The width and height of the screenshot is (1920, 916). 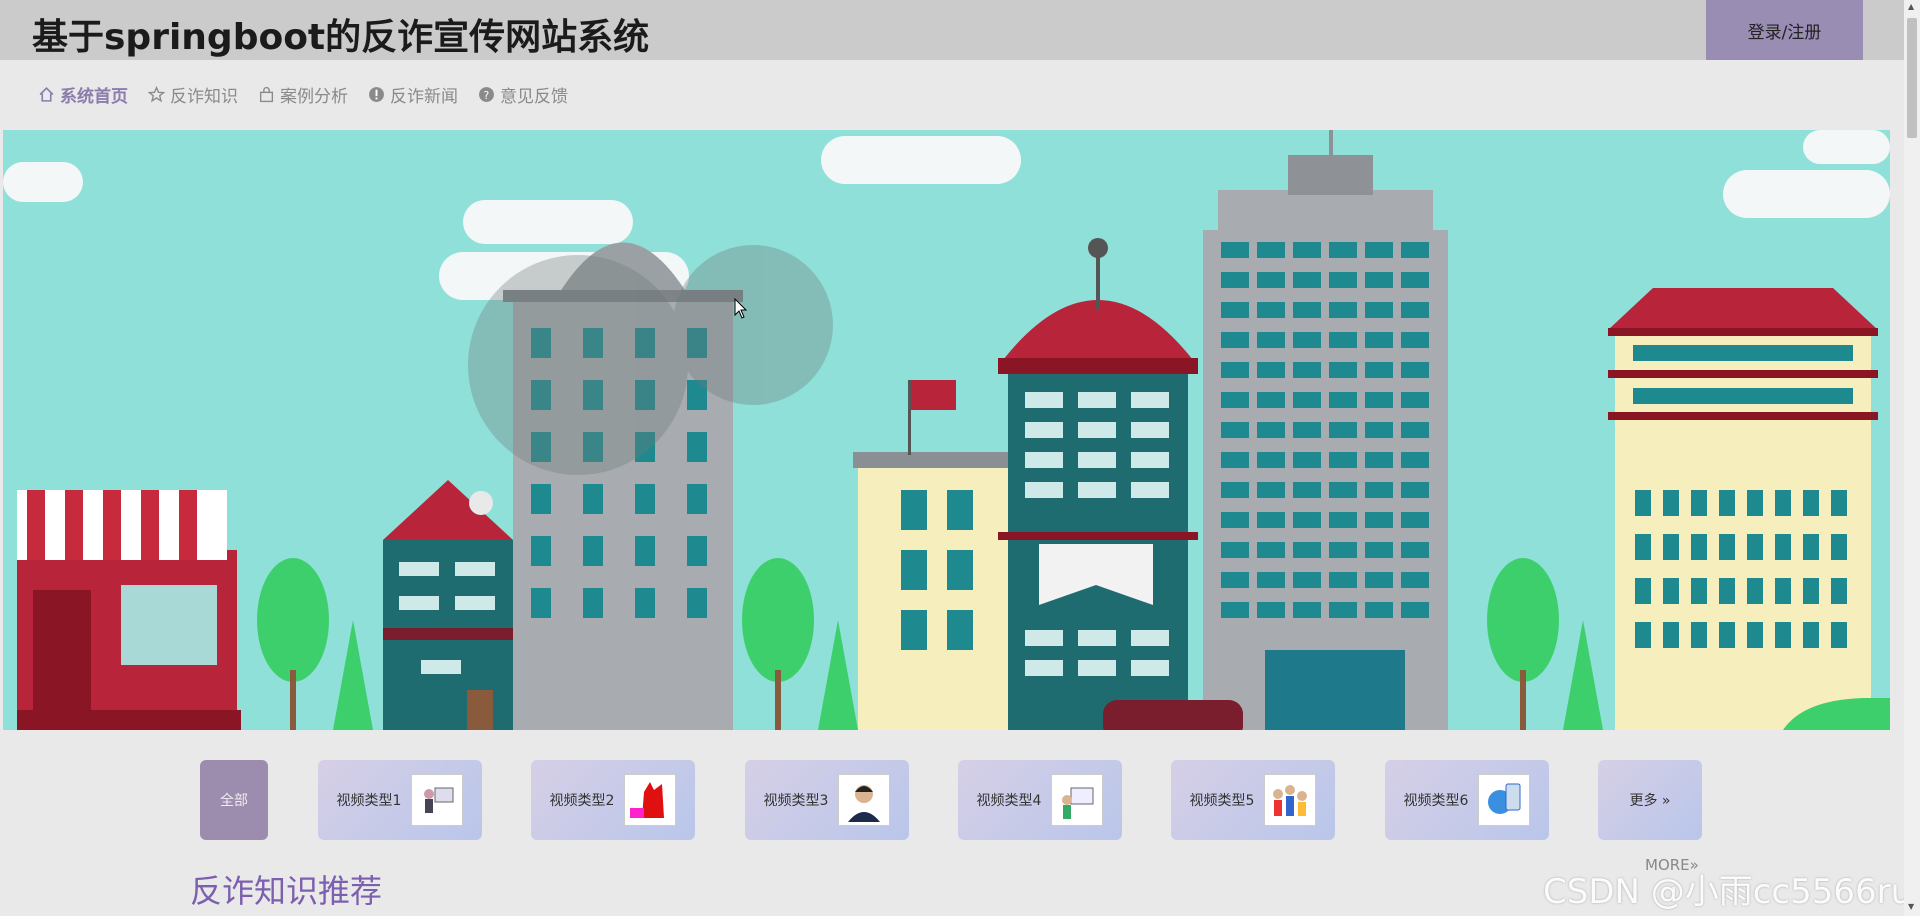 What do you see at coordinates (46, 94) in the screenshot?
I see `home-icon` at bounding box center [46, 94].